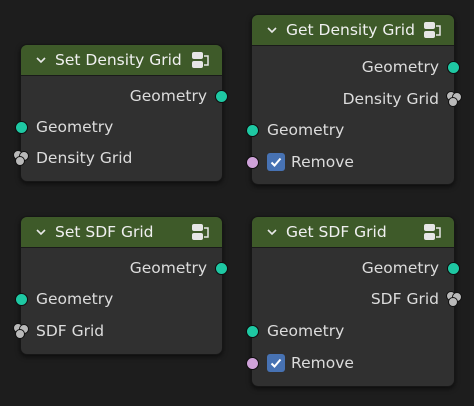 The image size is (474, 406). What do you see at coordinates (357, 299) in the screenshot?
I see `output-sdf-grid: SDF Grid` at bounding box center [357, 299].